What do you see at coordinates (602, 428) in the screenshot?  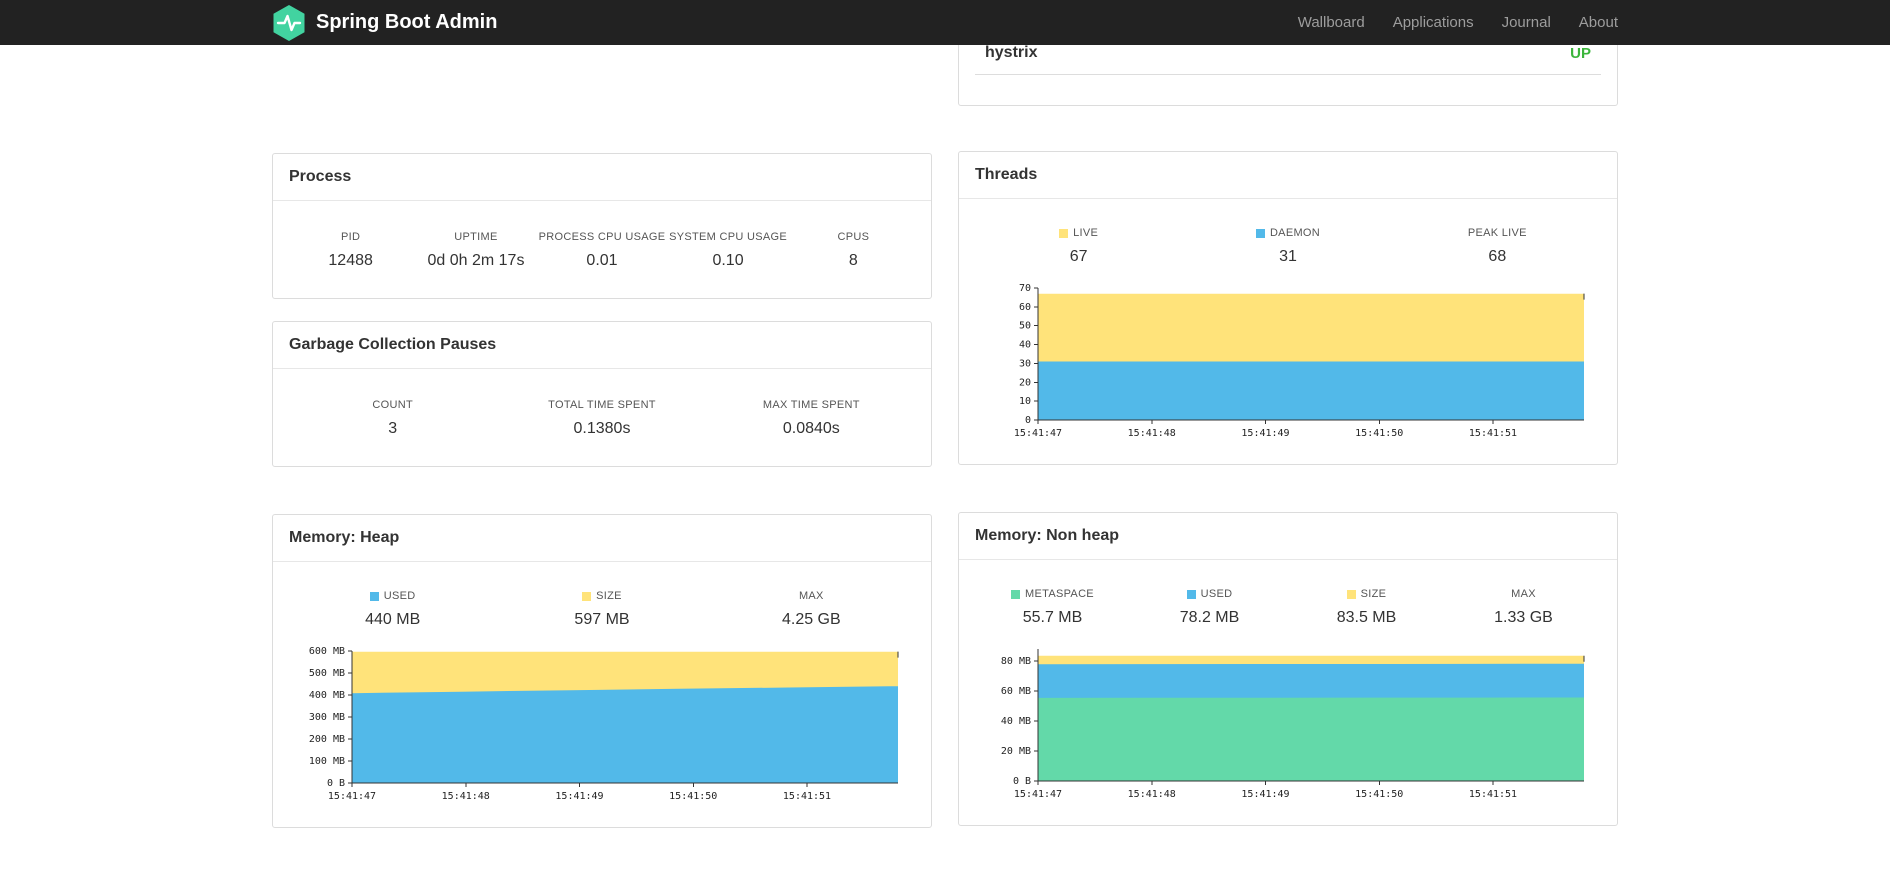 I see `stat-value: 0.1380s` at bounding box center [602, 428].